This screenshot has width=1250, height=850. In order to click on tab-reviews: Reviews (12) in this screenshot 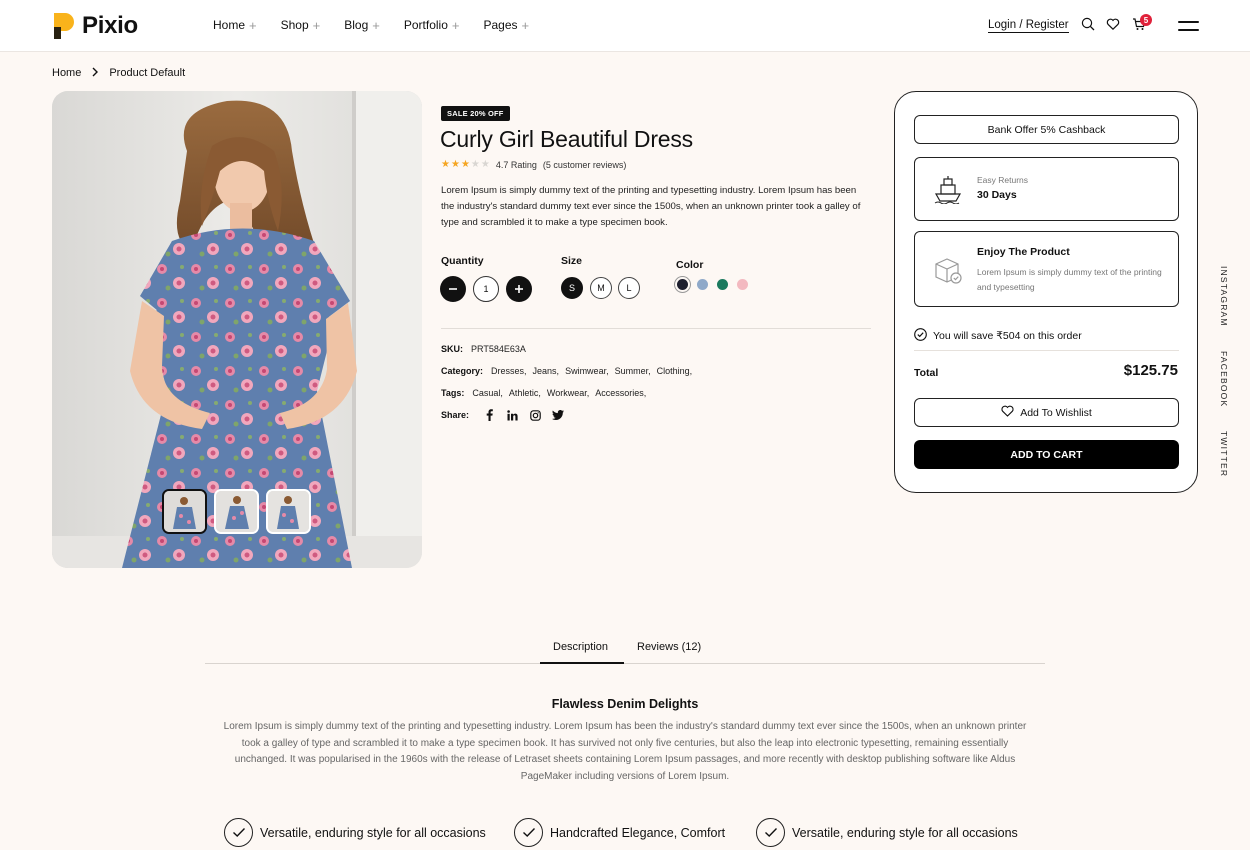, I will do `click(669, 647)`.